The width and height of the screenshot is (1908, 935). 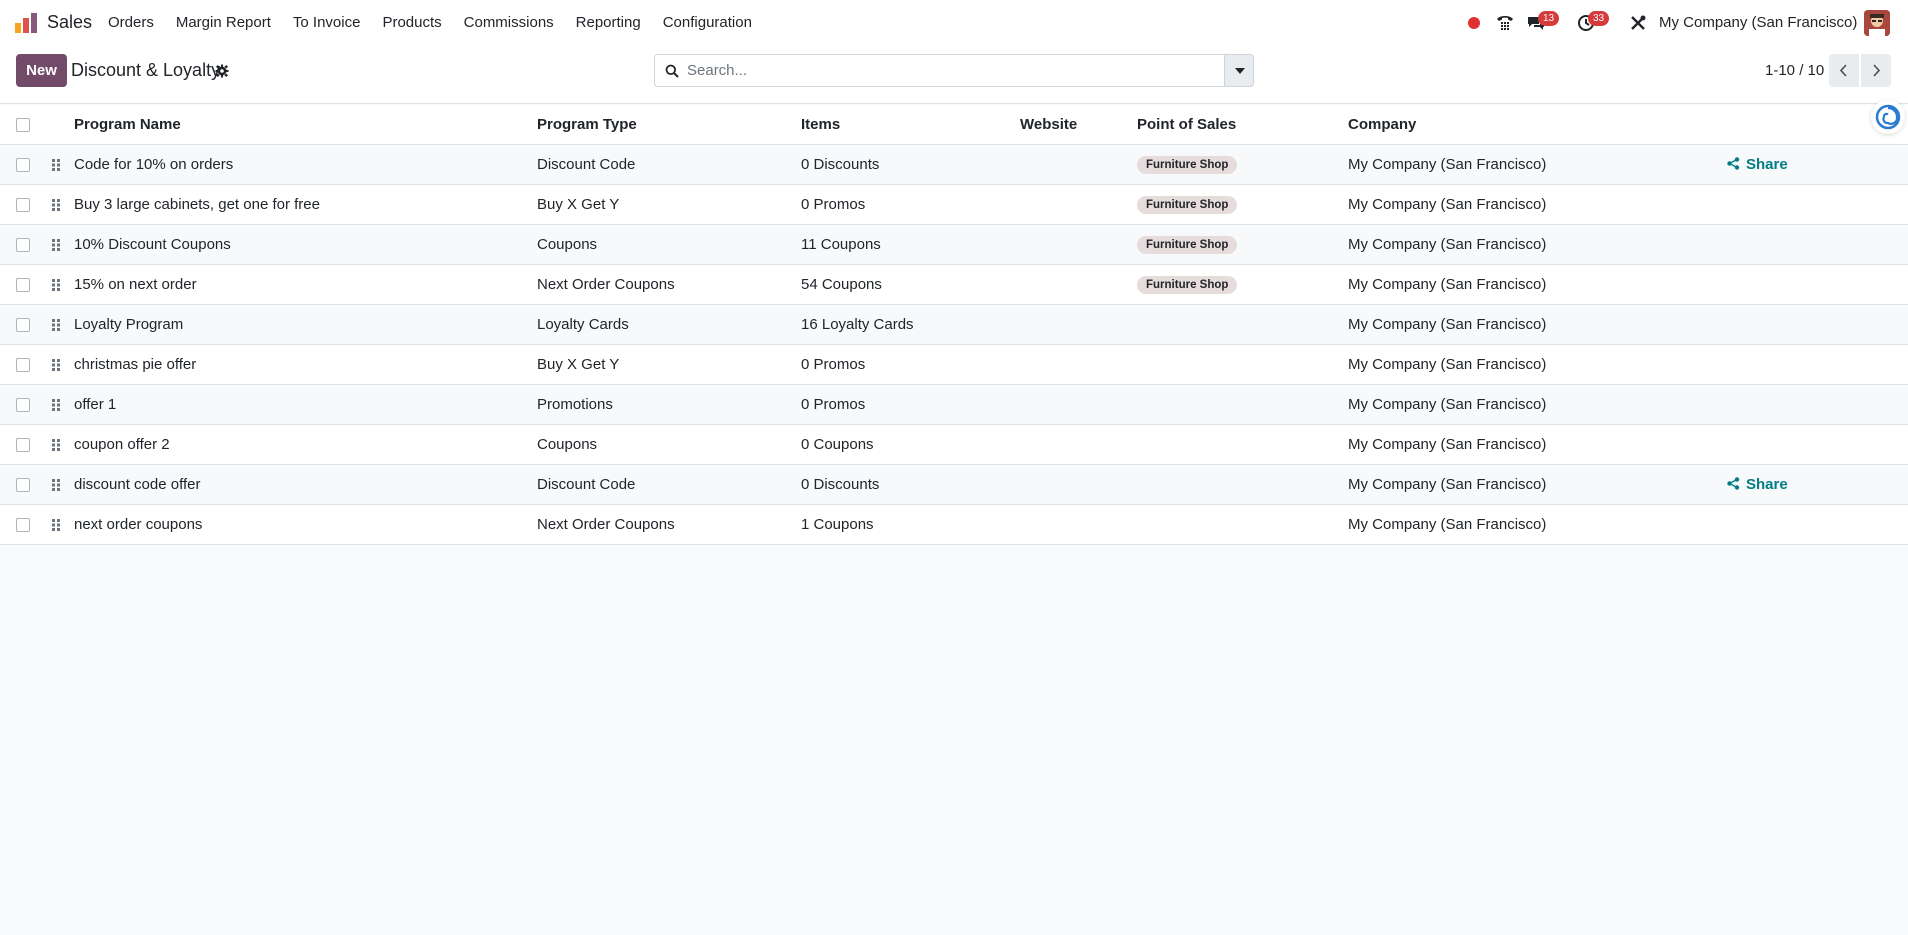 What do you see at coordinates (26, 23) in the screenshot?
I see `app-logo-icon` at bounding box center [26, 23].